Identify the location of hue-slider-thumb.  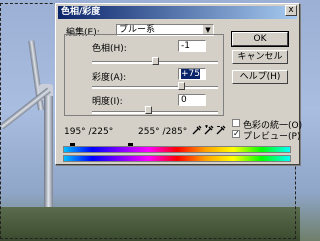
(155, 61).